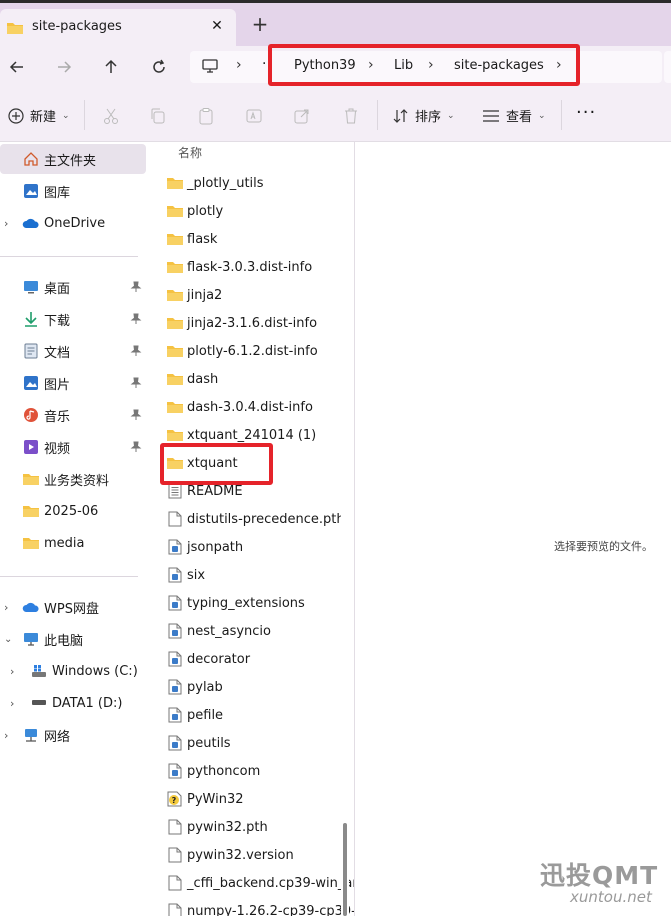 This screenshot has height=916, width=671. Describe the element at coordinates (73, 191) in the screenshot. I see `sidebar-item-gallery: 图库` at that location.